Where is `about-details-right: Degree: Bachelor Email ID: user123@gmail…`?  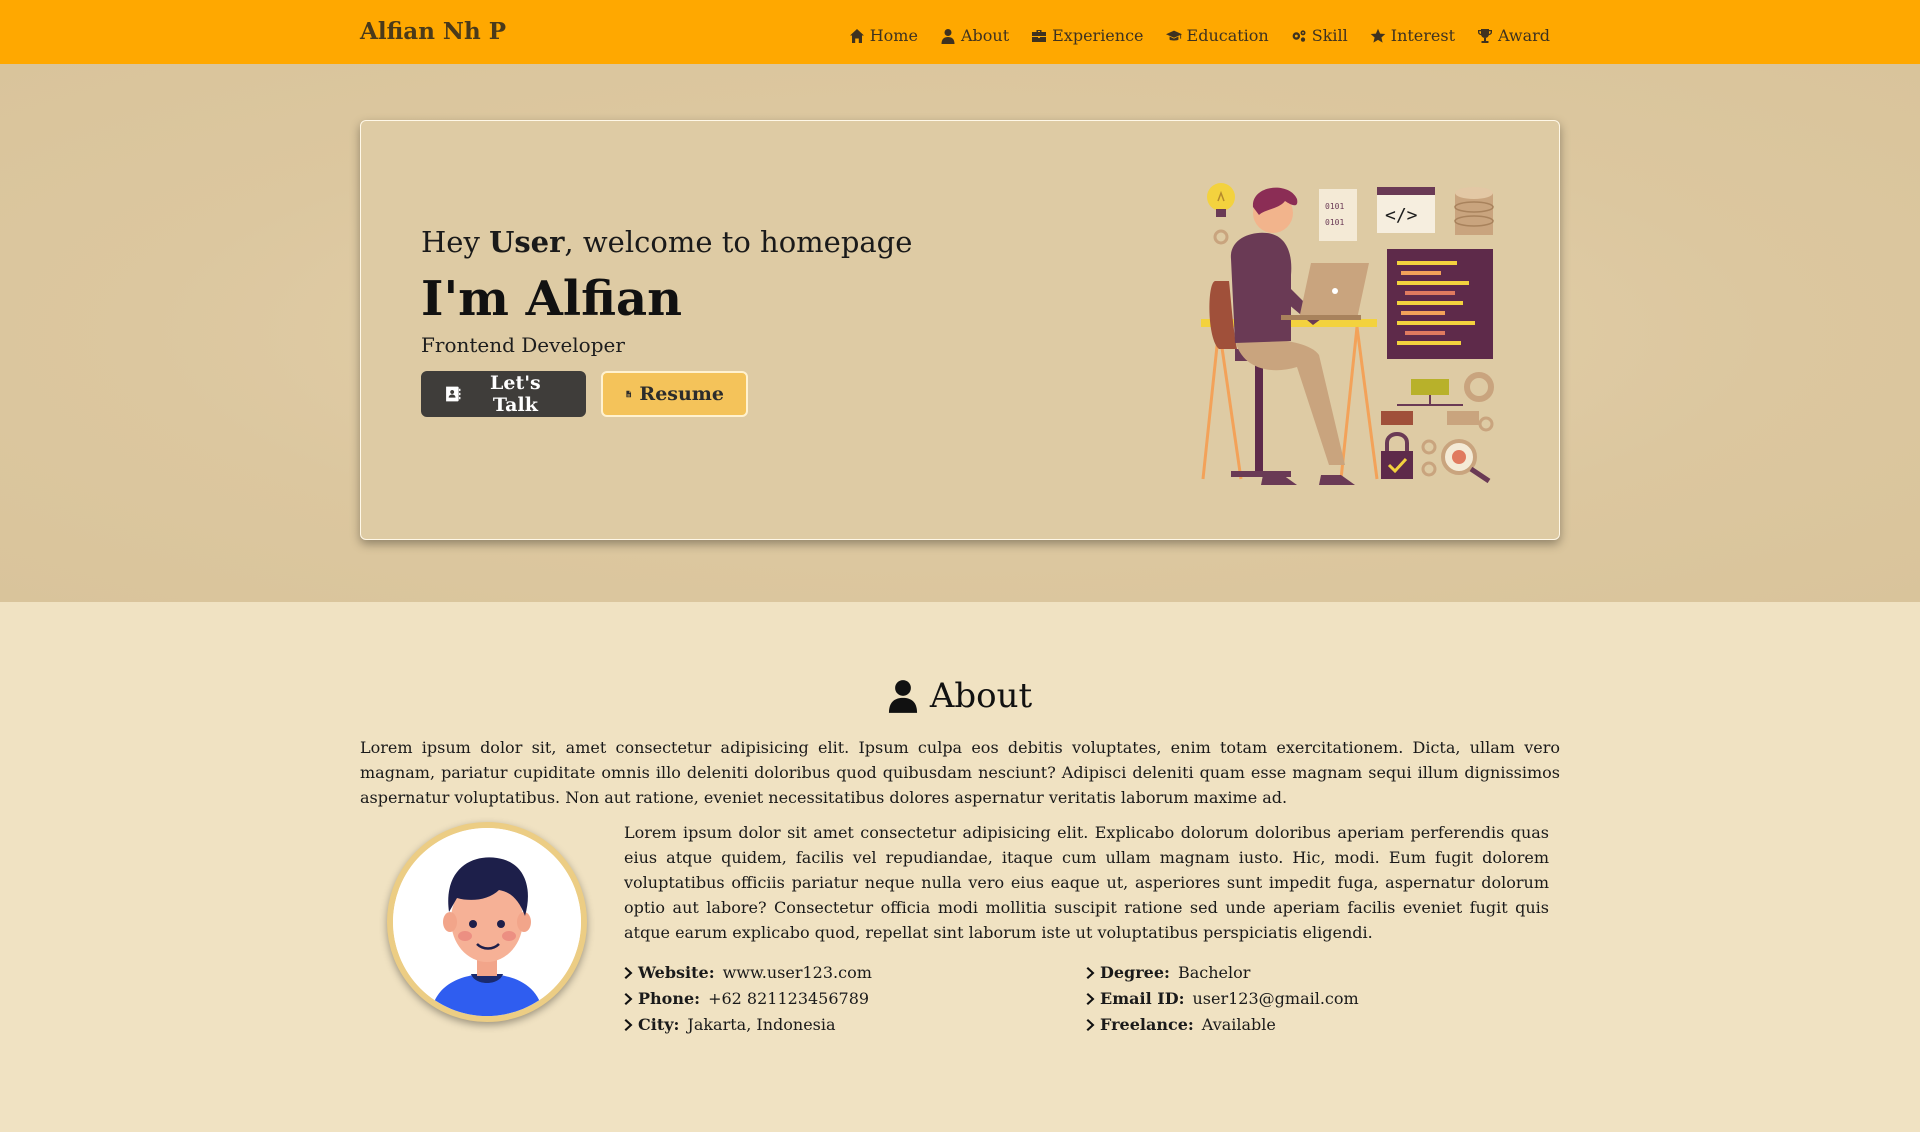 about-details-right: Degree: Bachelor Email ID: user123@gmail… is located at coordinates (1222, 999).